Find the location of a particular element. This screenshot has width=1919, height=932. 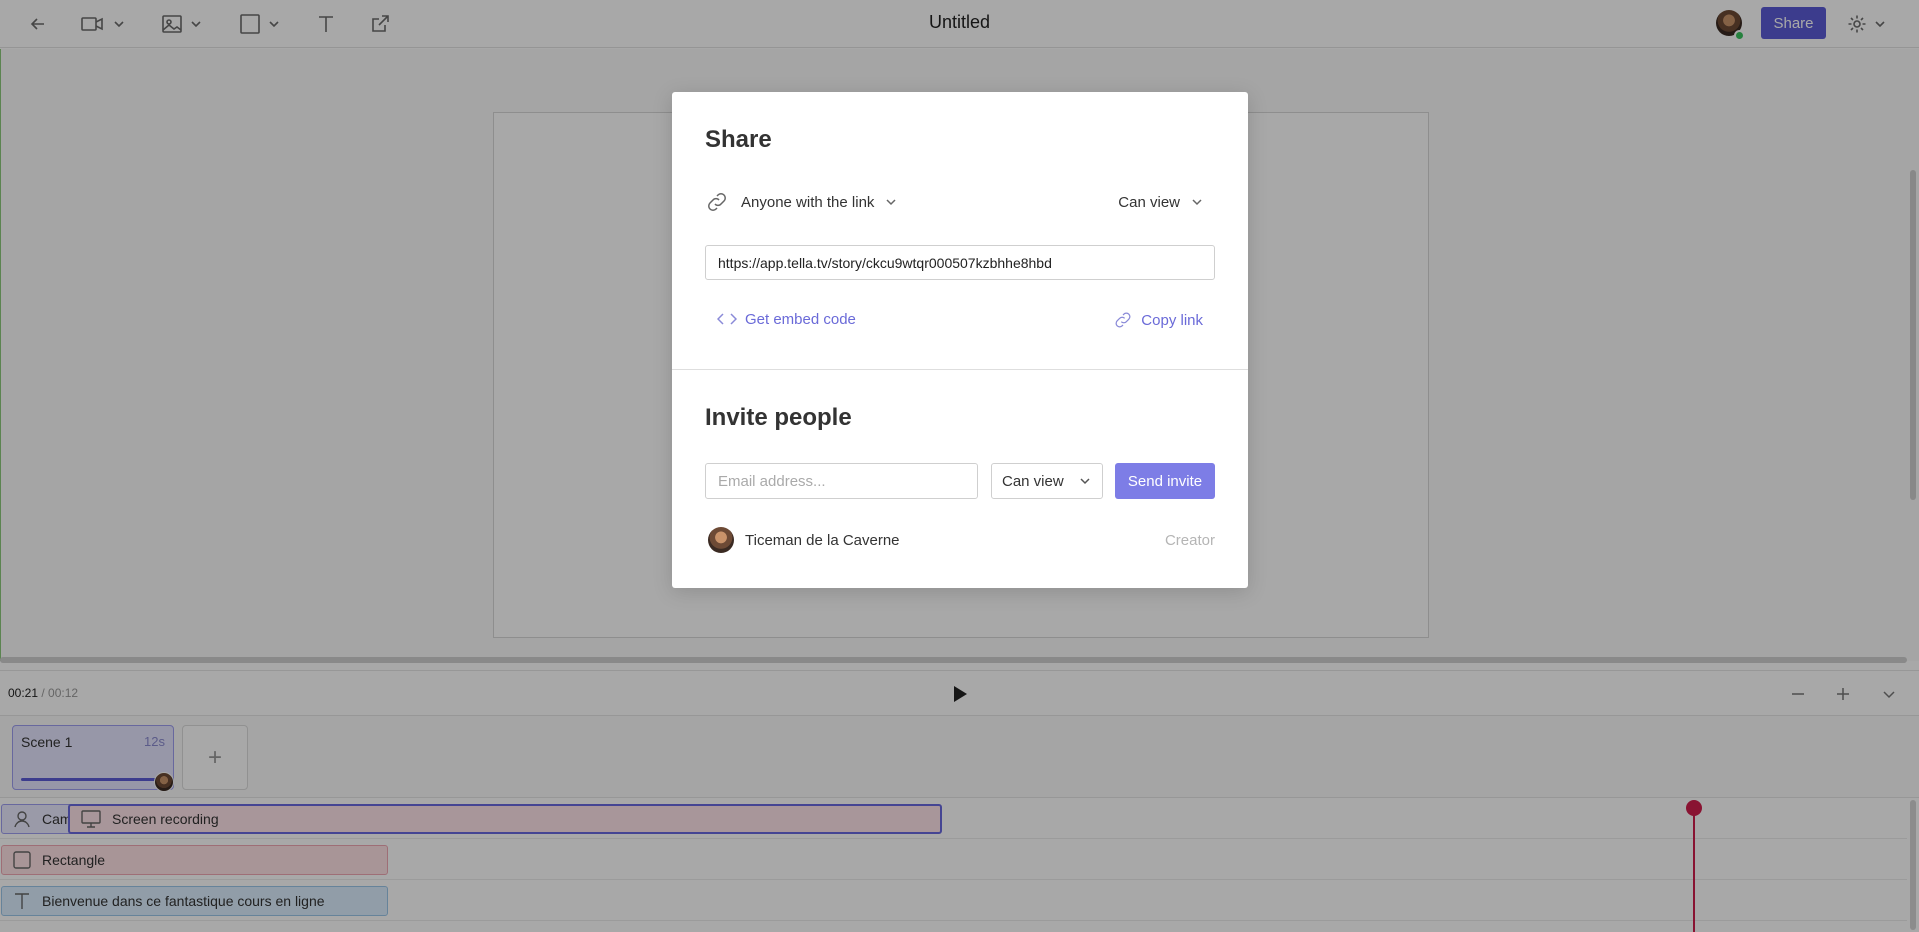

link-access-dropdown: Anyone with the link is located at coordinates (801, 202).